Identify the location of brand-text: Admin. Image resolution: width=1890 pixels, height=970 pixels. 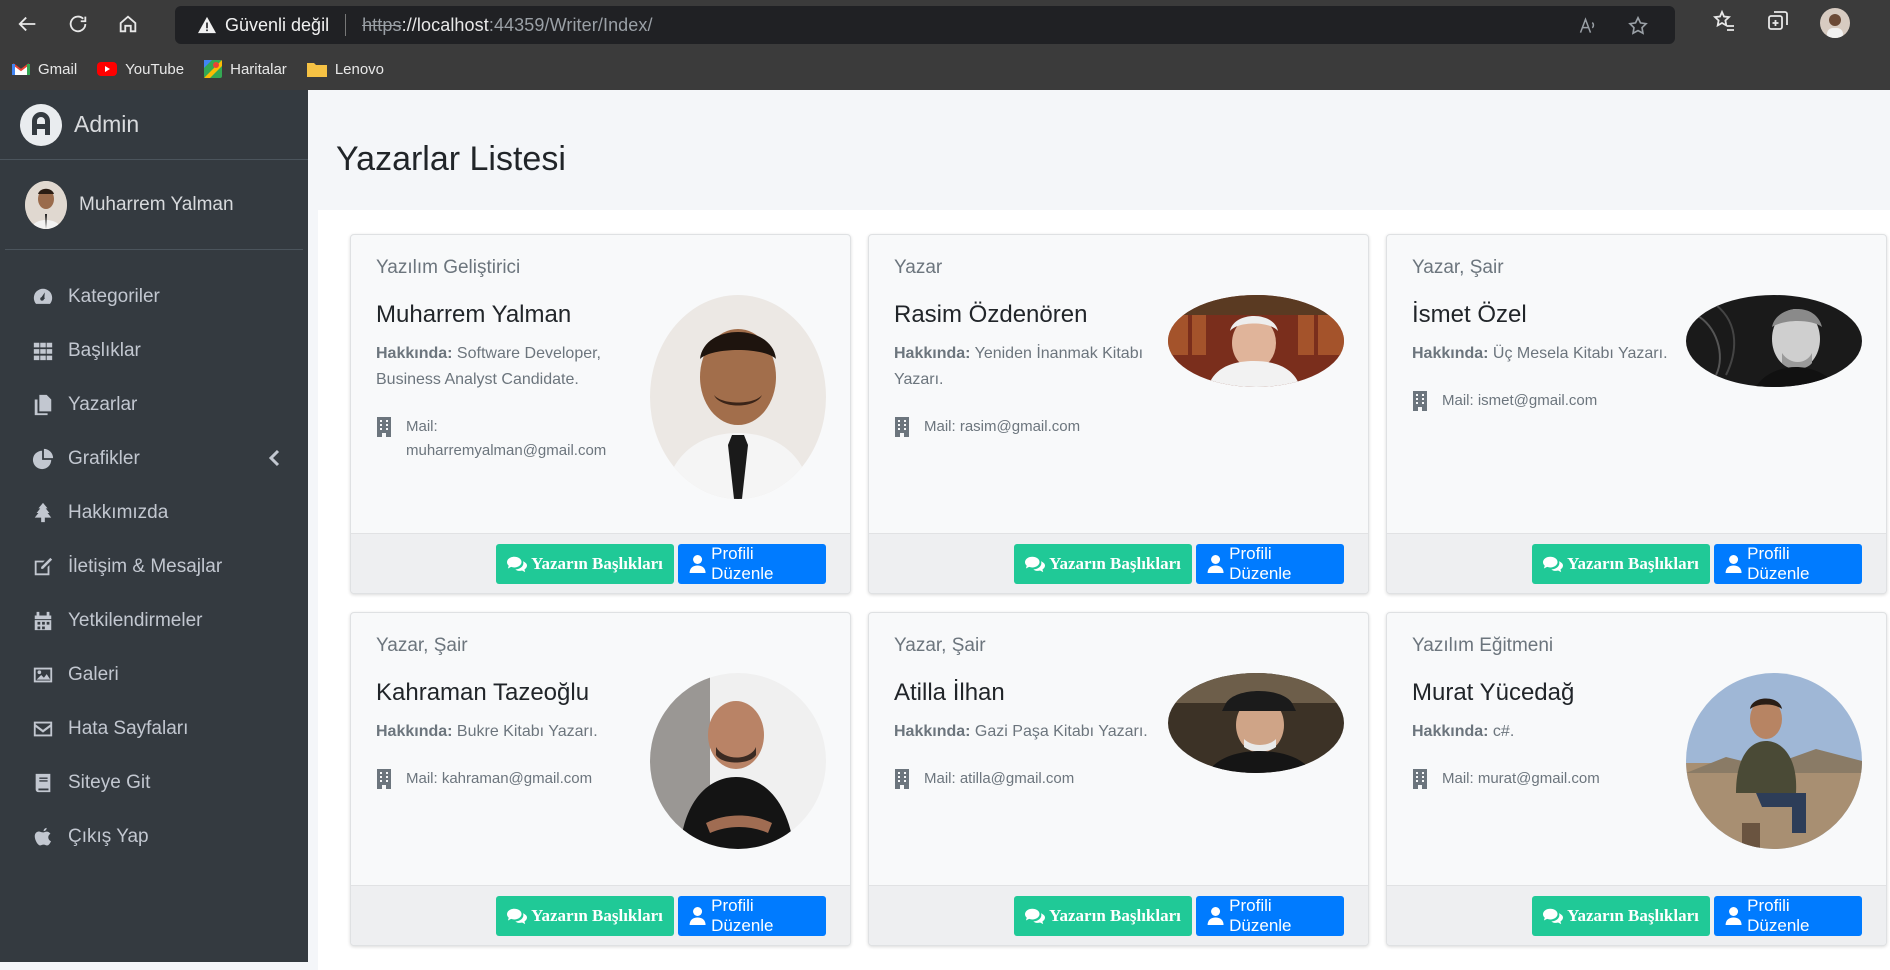
(107, 124).